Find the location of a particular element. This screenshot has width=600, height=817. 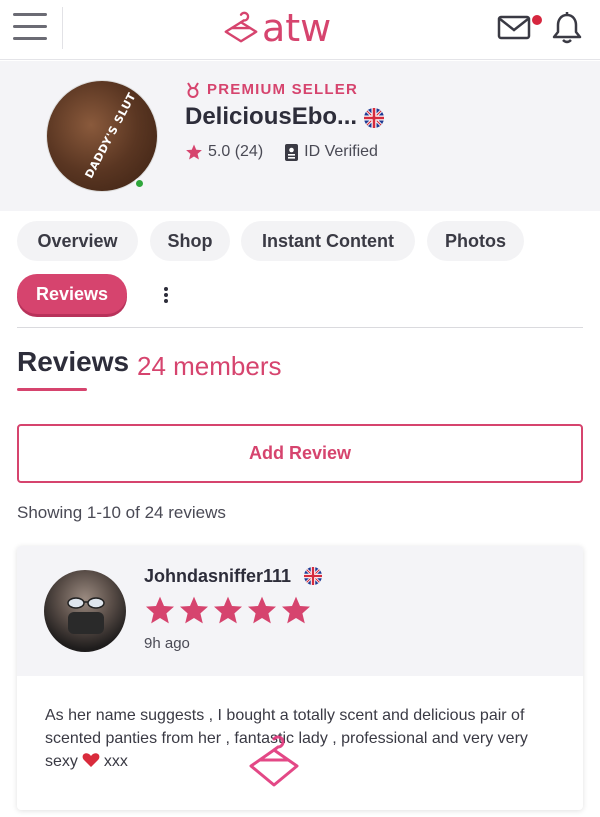

bell-icon is located at coordinates (567, 28).